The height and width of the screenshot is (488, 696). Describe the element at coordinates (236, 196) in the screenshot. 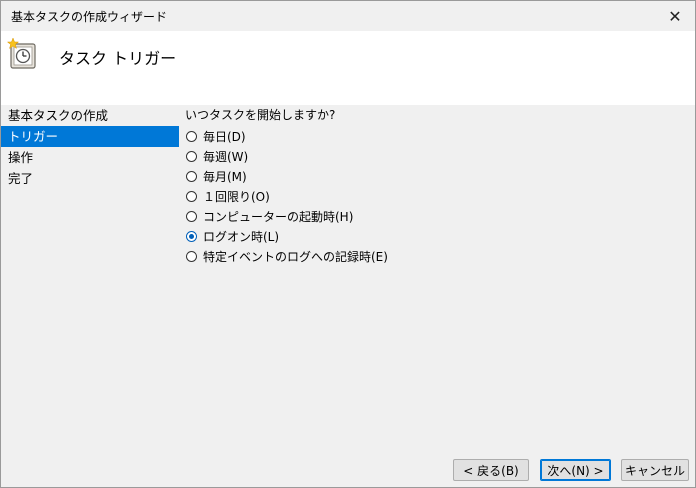

I see `radio-label: １回限り(O)` at that location.